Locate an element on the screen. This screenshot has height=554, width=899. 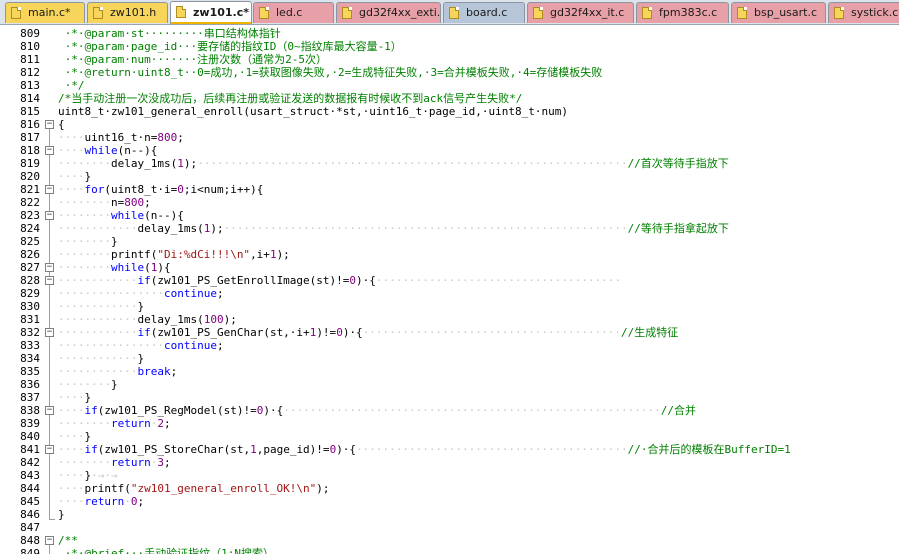
code-line: 820 ····} is located at coordinates (449, 176).